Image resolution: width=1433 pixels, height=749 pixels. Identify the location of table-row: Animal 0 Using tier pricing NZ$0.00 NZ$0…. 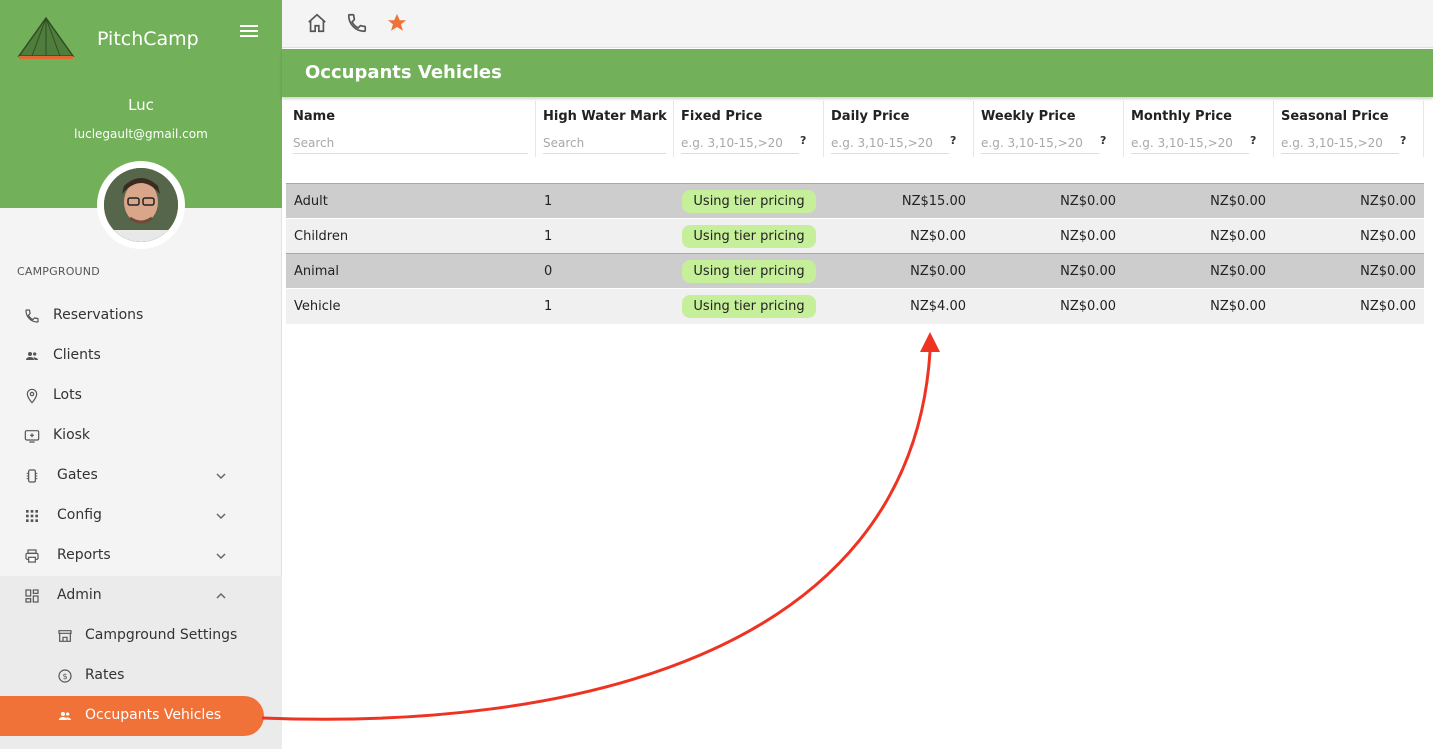
(855, 270).